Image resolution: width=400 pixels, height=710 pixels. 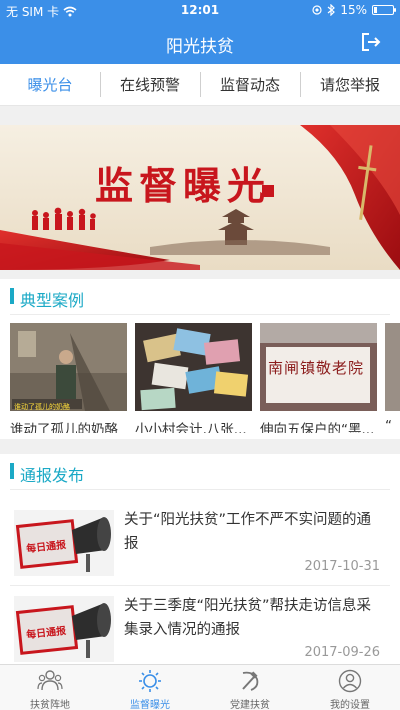 I want to click on status-right: 15%, so click(x=354, y=10).